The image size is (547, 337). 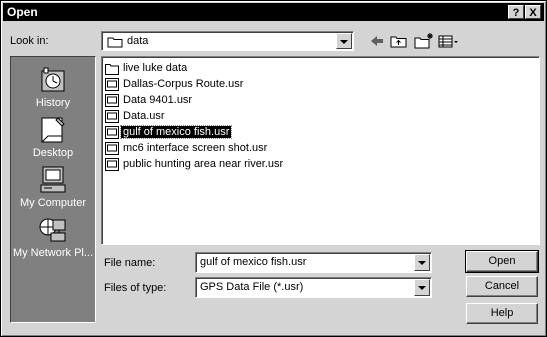 I want to click on file-type-dropdown: GPS Data File (*.usr), so click(x=313, y=287).